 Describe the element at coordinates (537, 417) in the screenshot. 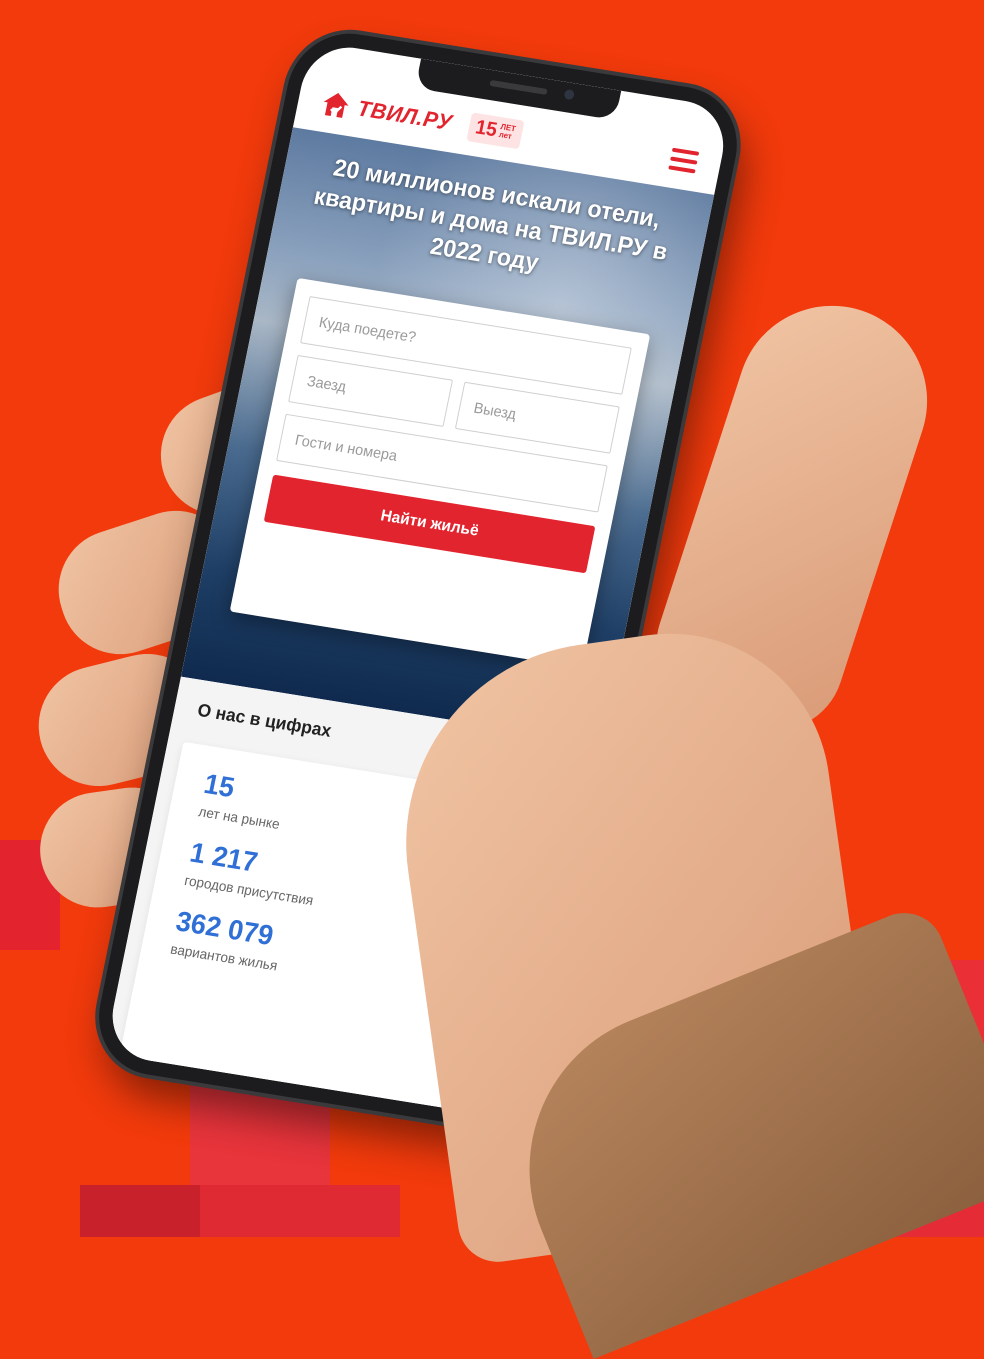

I see `checkout-input: Выезд` at that location.